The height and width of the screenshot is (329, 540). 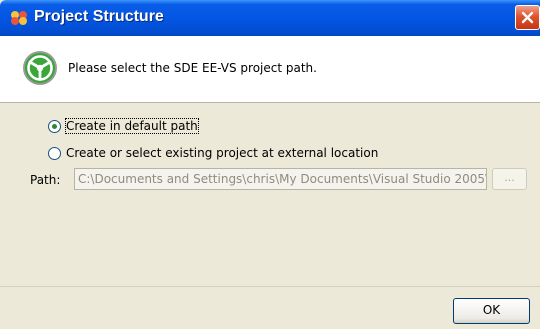 I want to click on footer-divider, so click(x=270, y=286).